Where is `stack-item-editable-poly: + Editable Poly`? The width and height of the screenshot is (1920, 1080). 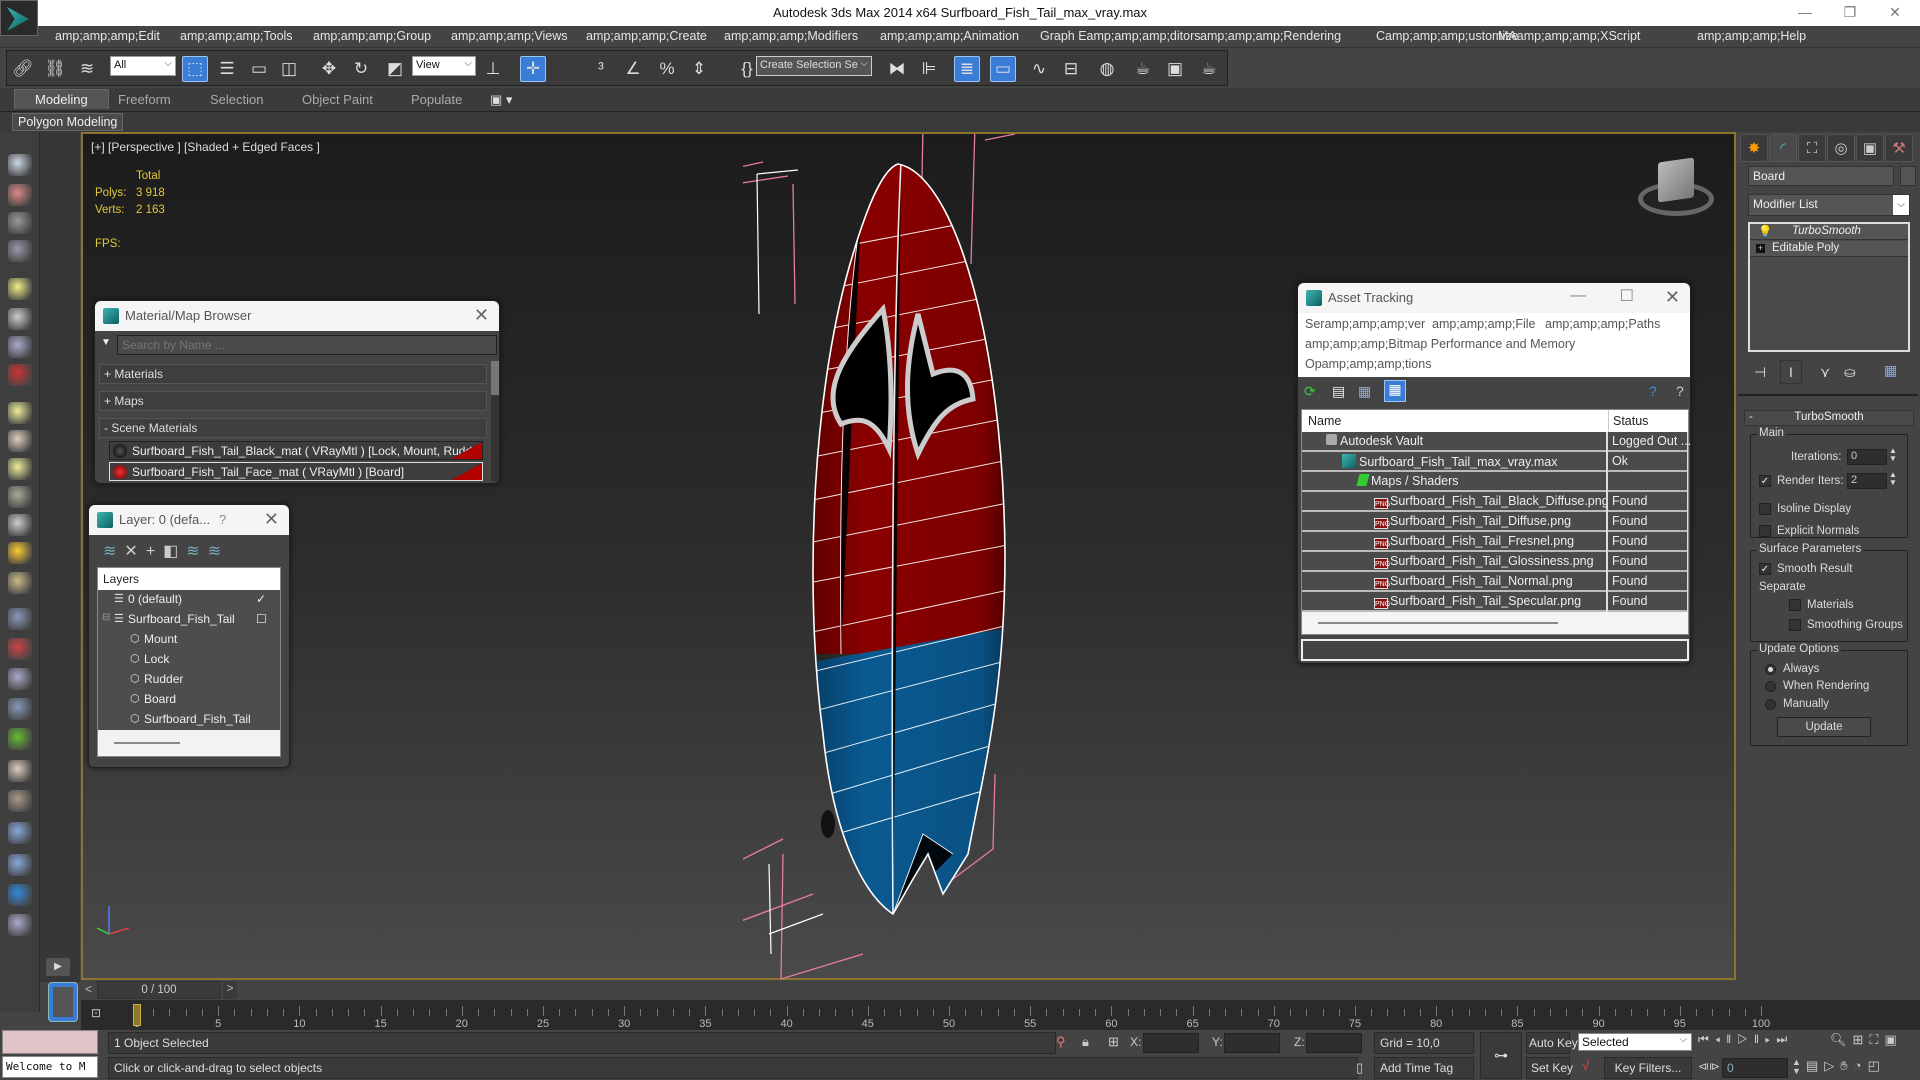
stack-item-editable-poly: + Editable Poly is located at coordinates (1829, 249).